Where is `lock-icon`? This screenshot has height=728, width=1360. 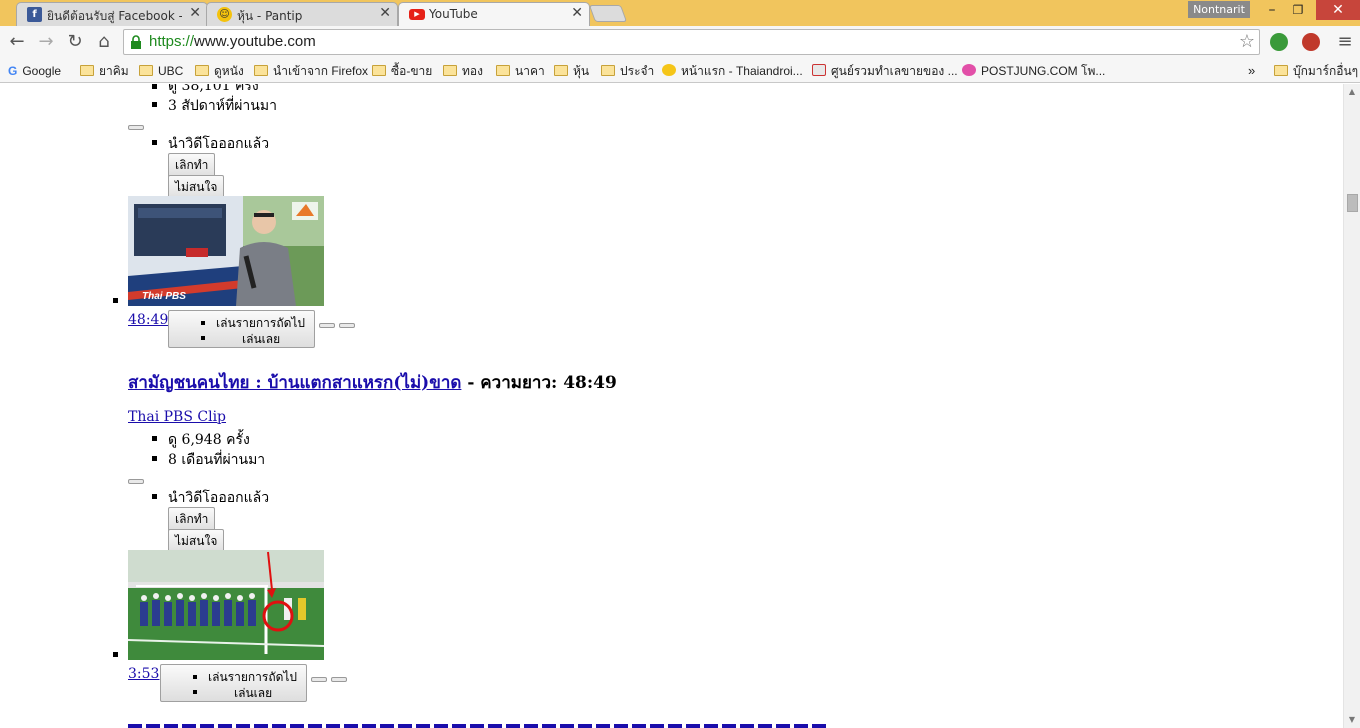 lock-icon is located at coordinates (136, 42).